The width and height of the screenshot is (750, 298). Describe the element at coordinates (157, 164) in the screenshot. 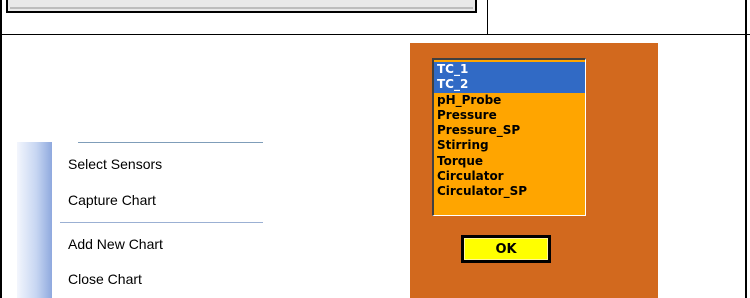

I see `menu-item-select-sensors: Select Sensors` at that location.